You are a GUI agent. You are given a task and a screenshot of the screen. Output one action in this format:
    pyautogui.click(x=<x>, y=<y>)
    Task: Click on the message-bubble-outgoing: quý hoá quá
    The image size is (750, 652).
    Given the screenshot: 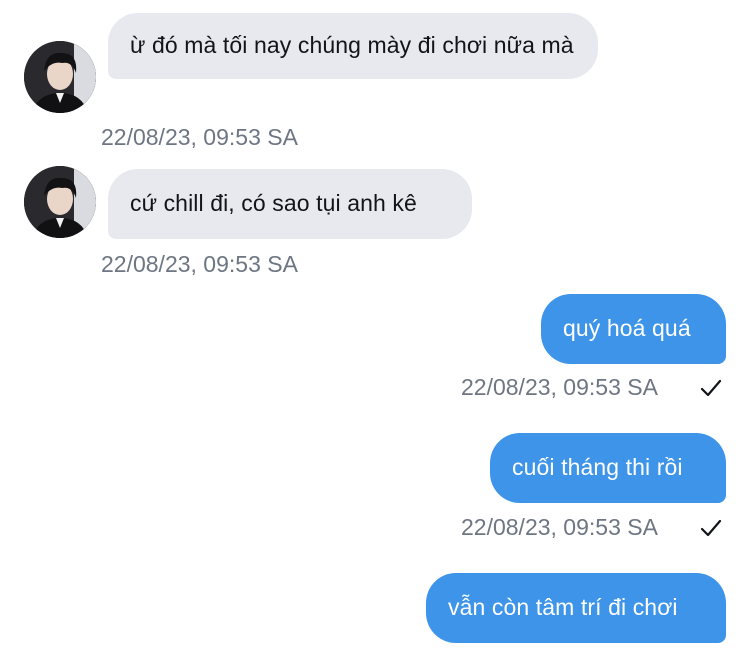 What is the action you would take?
    pyautogui.click(x=633, y=329)
    